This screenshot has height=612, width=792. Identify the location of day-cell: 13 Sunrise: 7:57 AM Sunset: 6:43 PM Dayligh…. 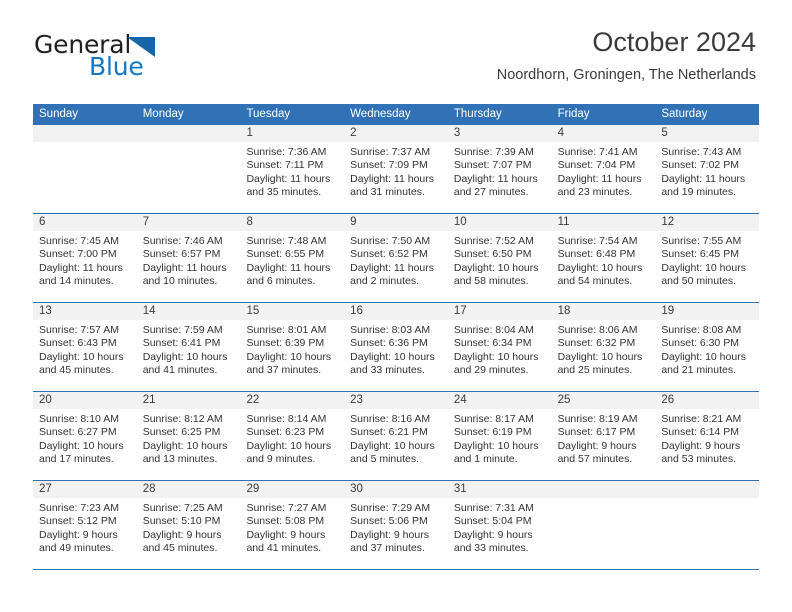
(85, 347).